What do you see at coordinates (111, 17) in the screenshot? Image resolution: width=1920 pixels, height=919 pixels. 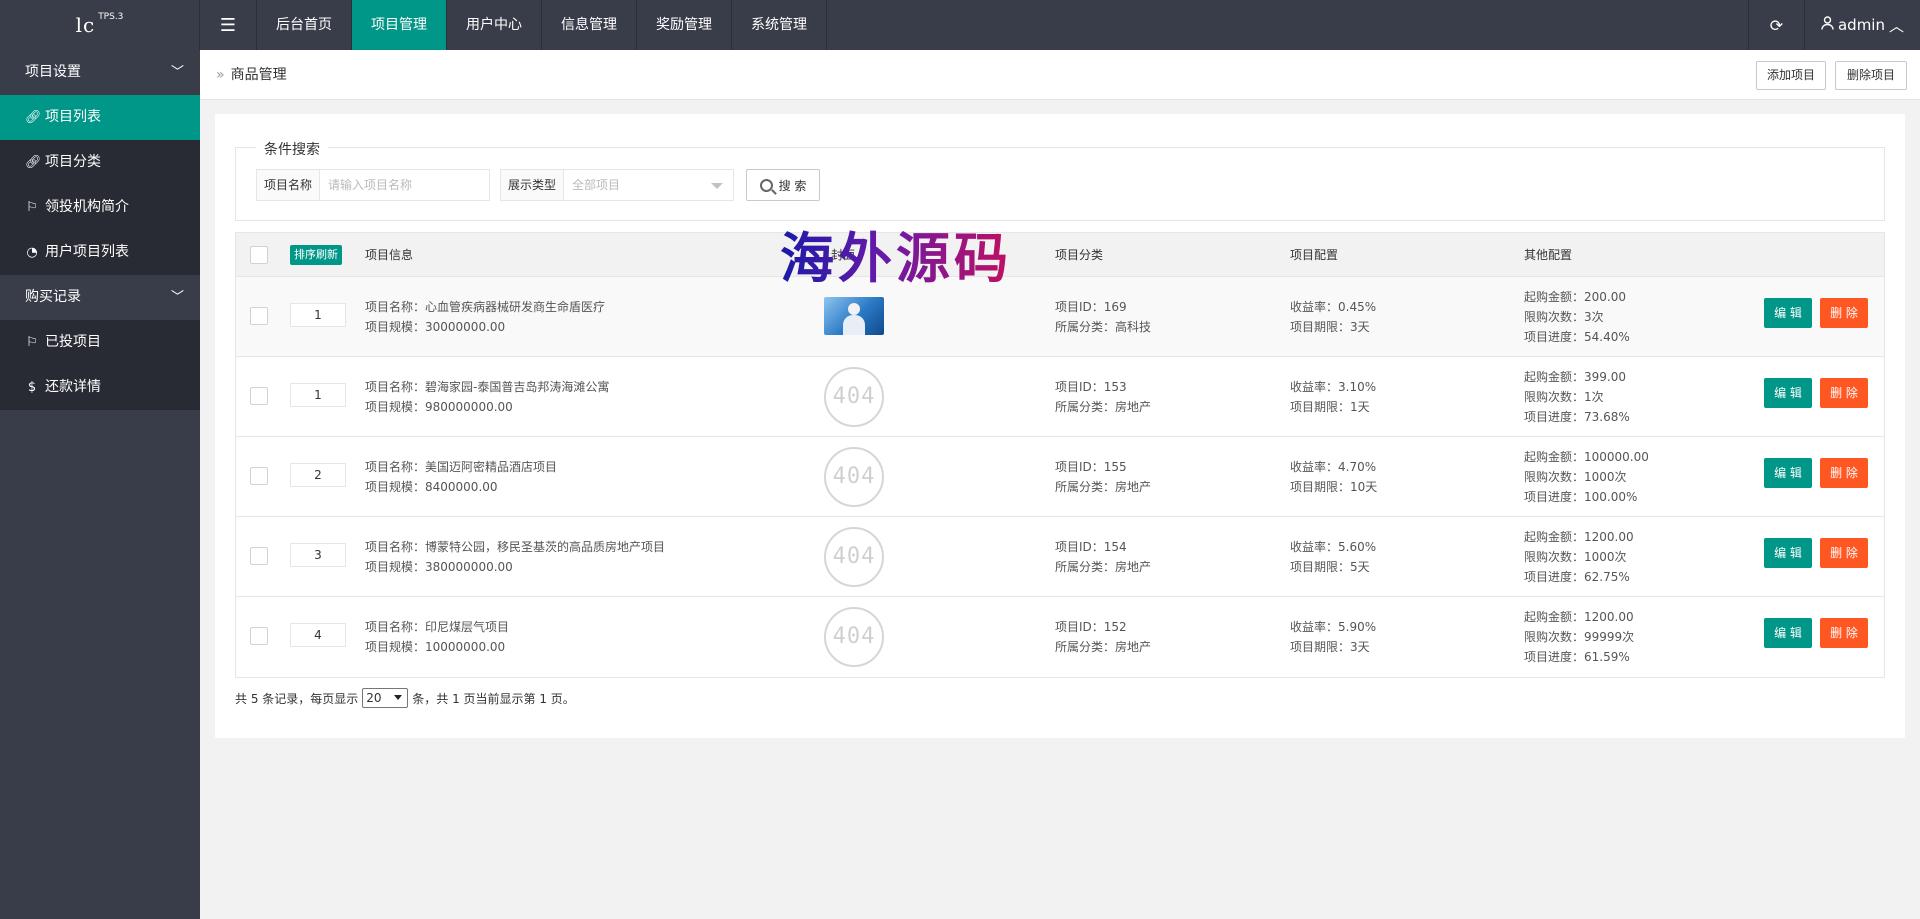 I see `logo-version: TPS.3` at bounding box center [111, 17].